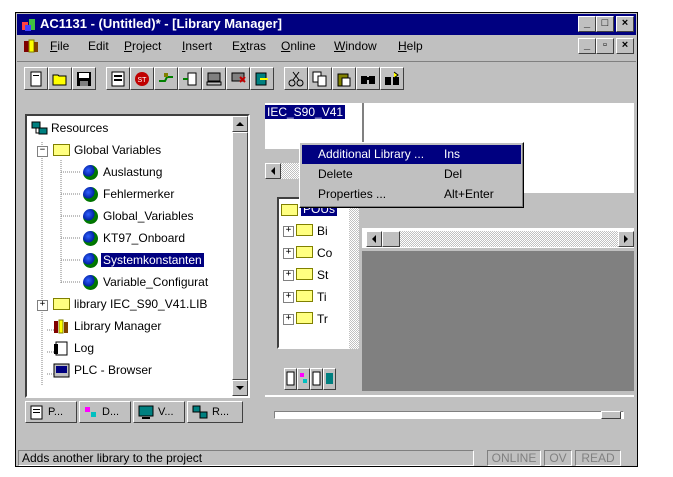 The height and width of the screenshot is (477, 673). I want to click on cut-button, so click(296, 78).